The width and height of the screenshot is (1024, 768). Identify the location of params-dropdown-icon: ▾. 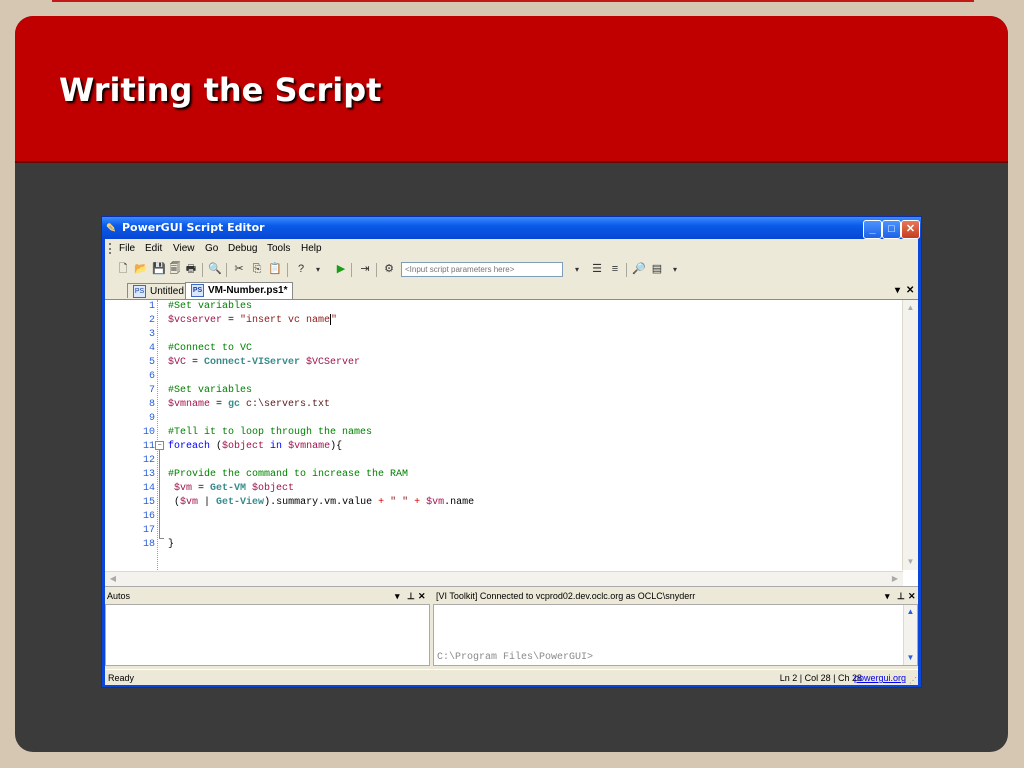
(577, 269).